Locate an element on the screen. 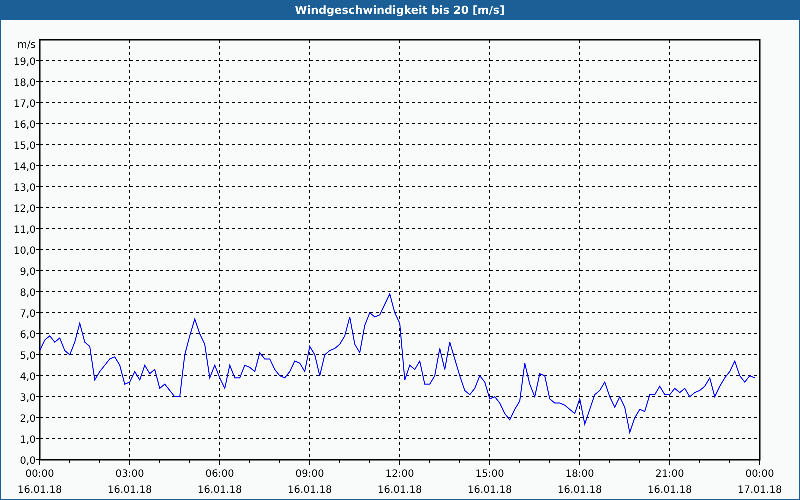  y-tick-label: 12,0 is located at coordinates (25, 209).